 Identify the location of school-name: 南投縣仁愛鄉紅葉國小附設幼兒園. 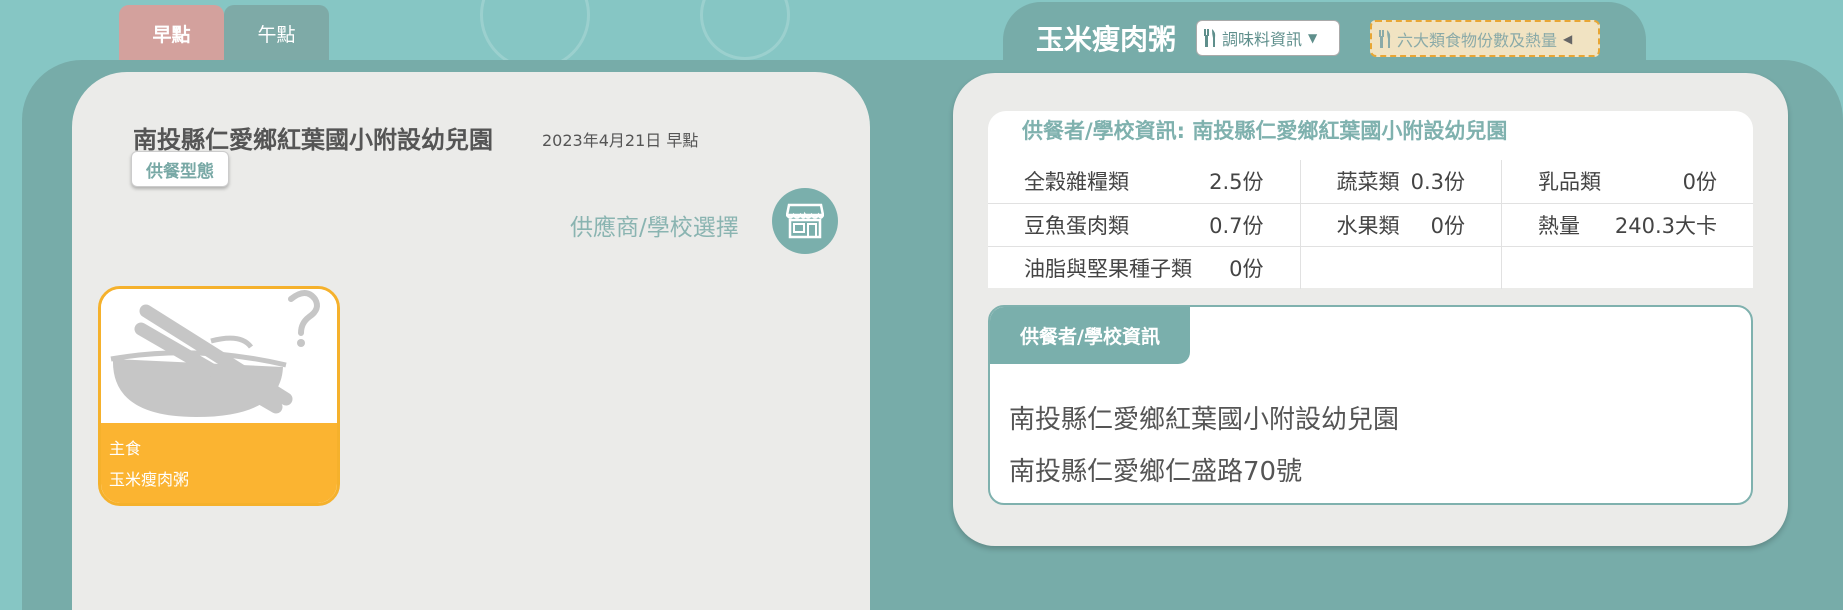
(313, 140).